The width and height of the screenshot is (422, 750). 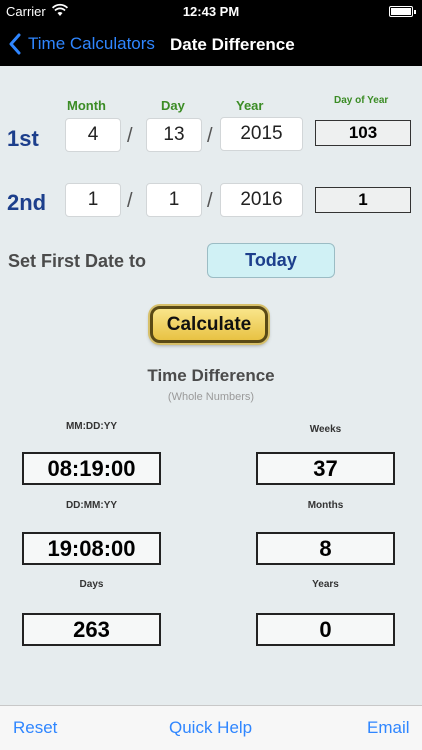 What do you see at coordinates (388, 728) in the screenshot?
I see `email-button: Email` at bounding box center [388, 728].